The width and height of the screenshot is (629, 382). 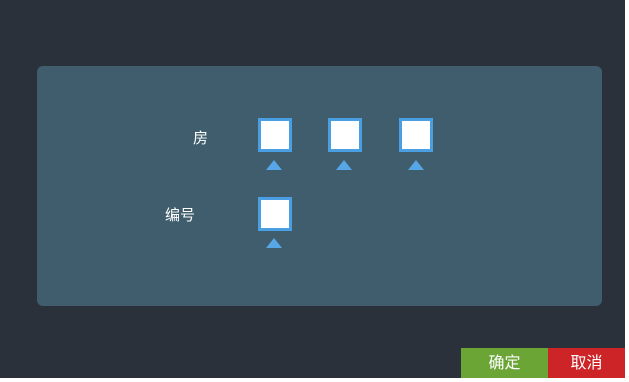 I want to click on cancel-button: 取消, so click(x=586, y=363).